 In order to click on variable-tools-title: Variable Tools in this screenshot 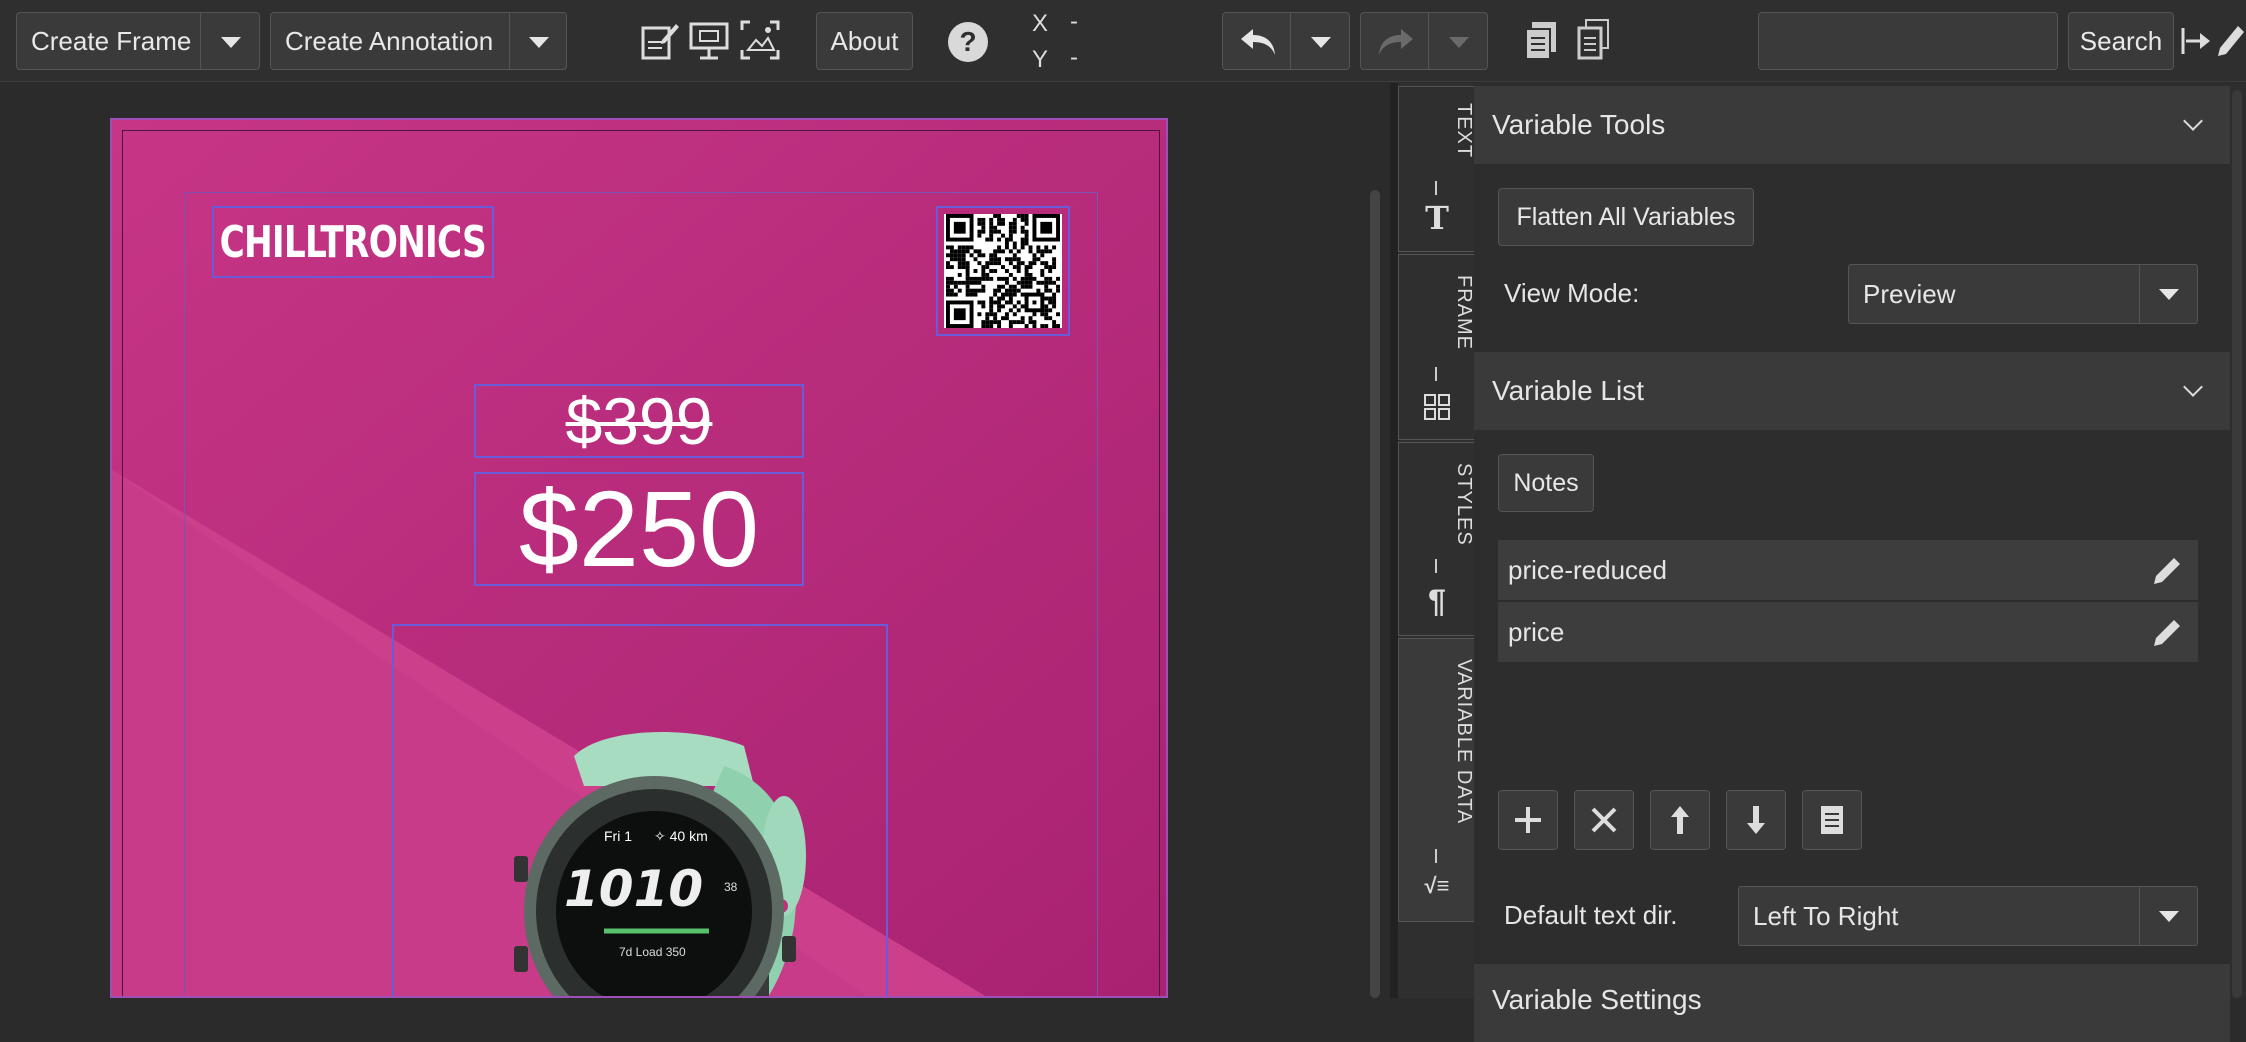, I will do `click(1579, 124)`.